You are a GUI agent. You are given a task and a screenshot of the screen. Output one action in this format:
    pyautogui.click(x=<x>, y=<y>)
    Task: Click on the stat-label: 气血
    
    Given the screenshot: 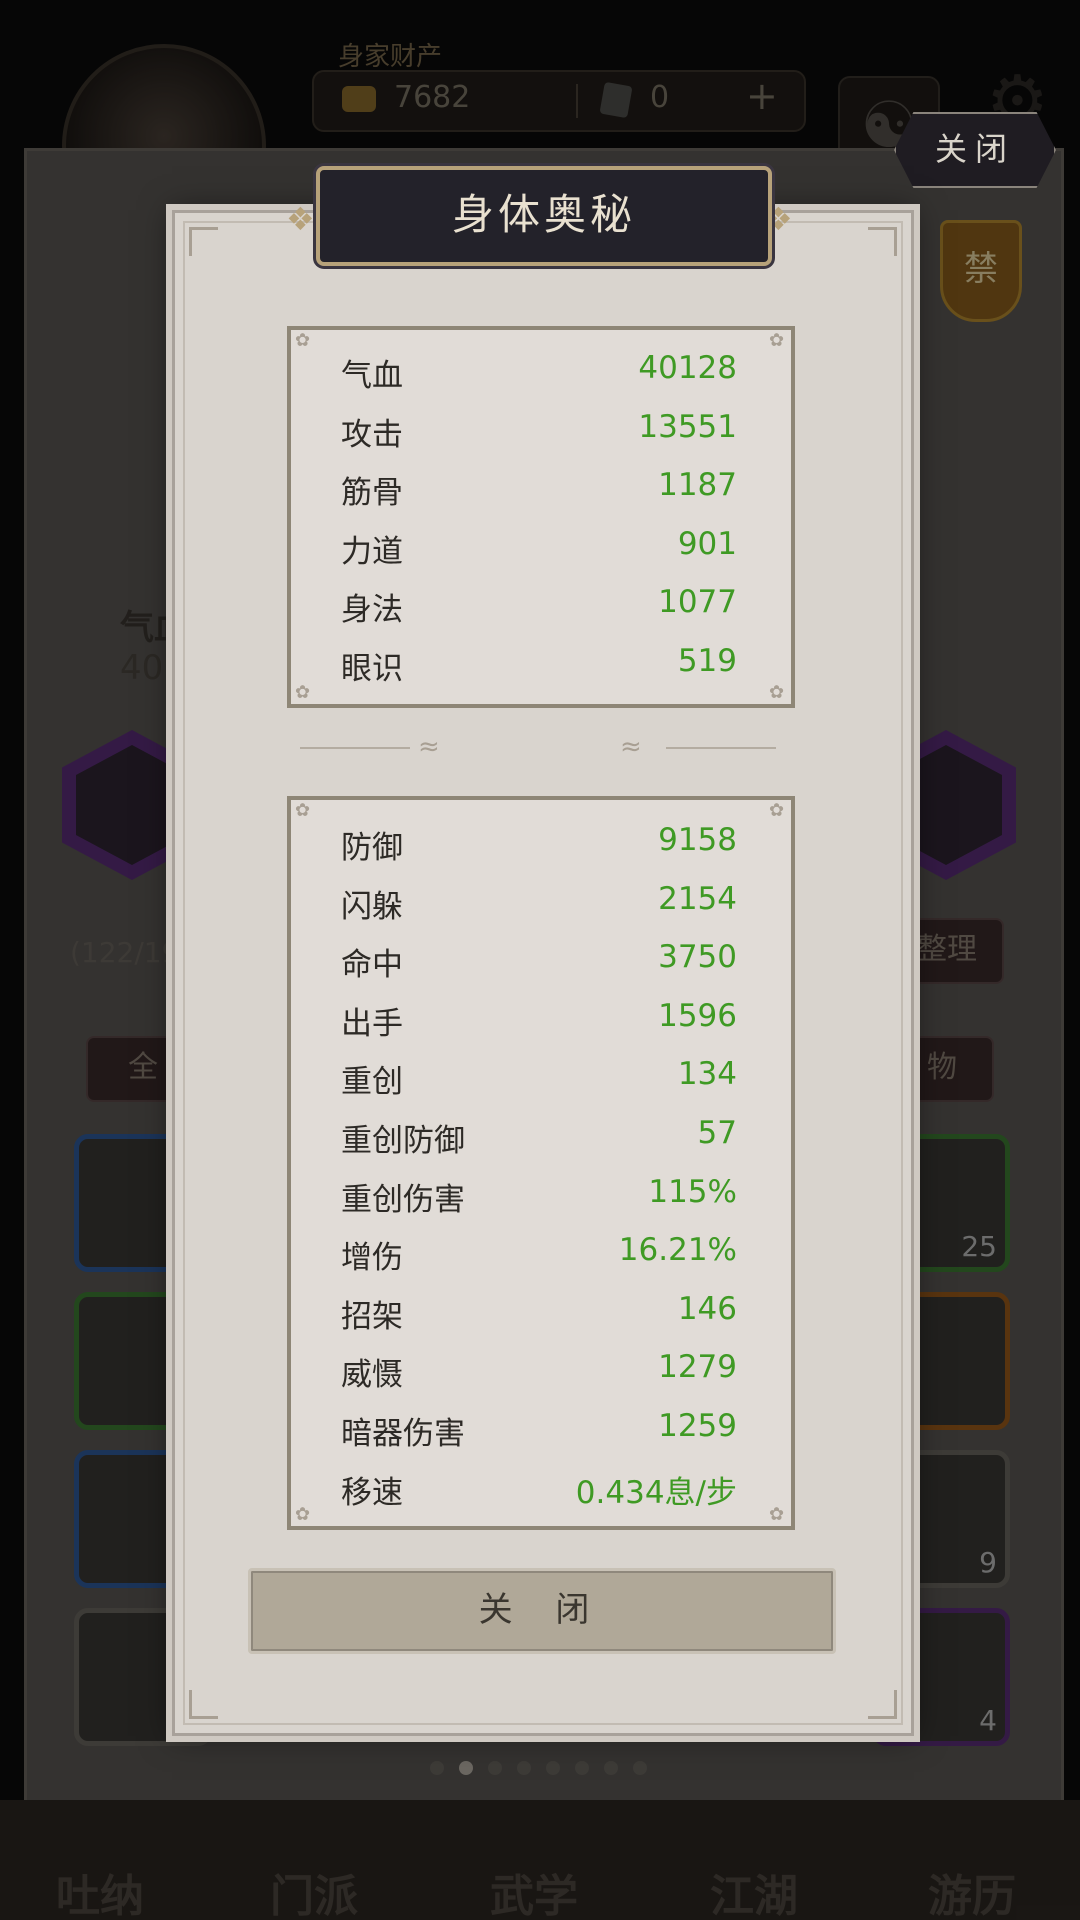 What is the action you would take?
    pyautogui.click(x=372, y=376)
    